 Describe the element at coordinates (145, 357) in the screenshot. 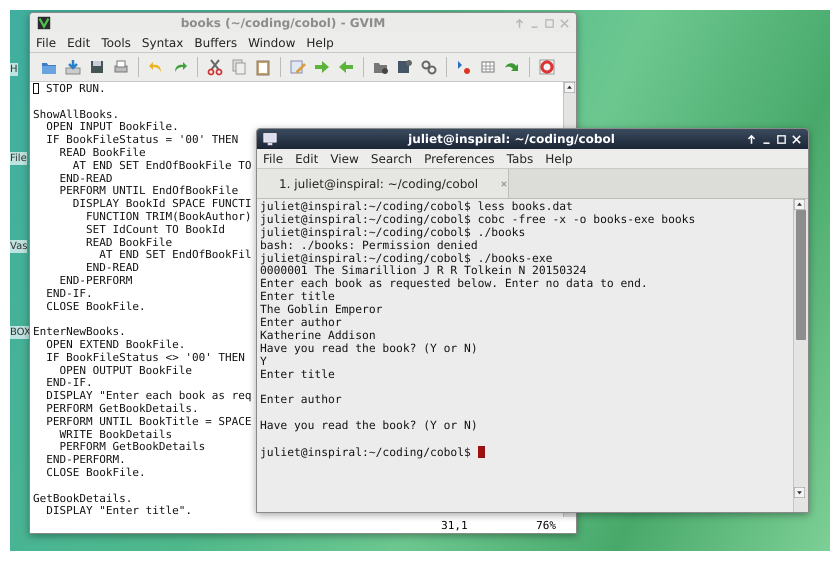

I see `code-line: IF BookFileStatus <> '00' THEN` at that location.